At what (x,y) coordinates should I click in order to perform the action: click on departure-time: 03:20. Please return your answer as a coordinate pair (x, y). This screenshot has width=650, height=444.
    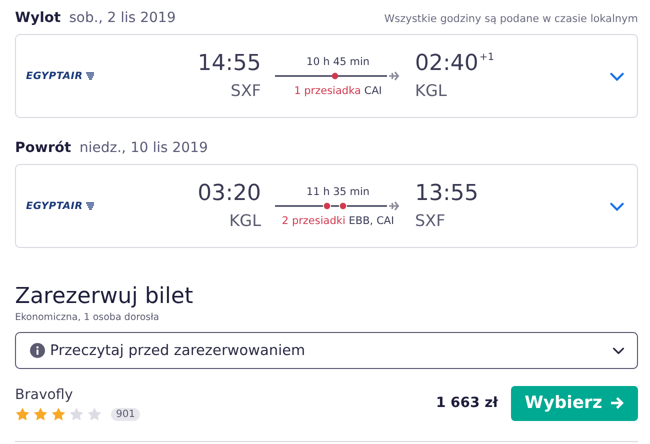
    Looking at the image, I should click on (228, 194).